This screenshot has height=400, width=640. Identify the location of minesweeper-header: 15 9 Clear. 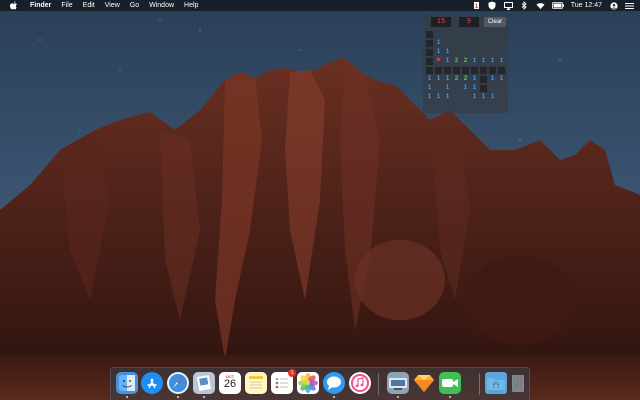
(465, 22).